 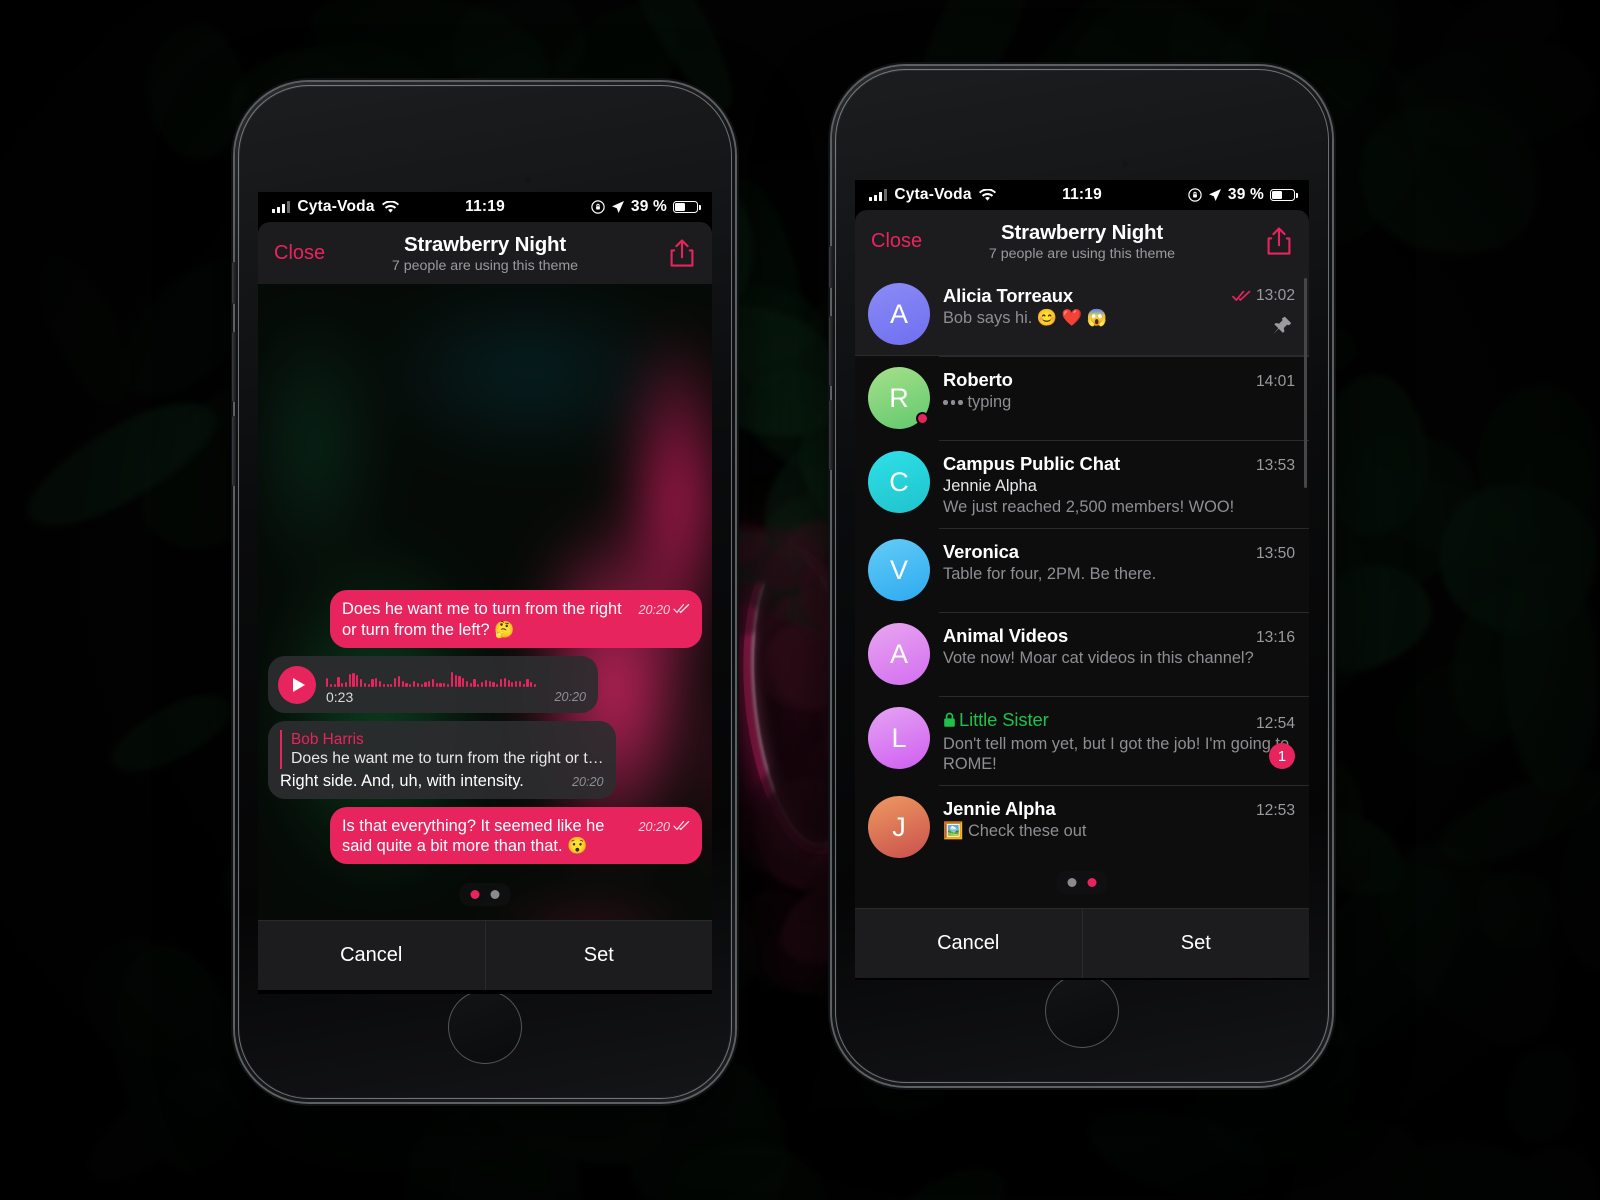 I want to click on play-icon, so click(x=297, y=684).